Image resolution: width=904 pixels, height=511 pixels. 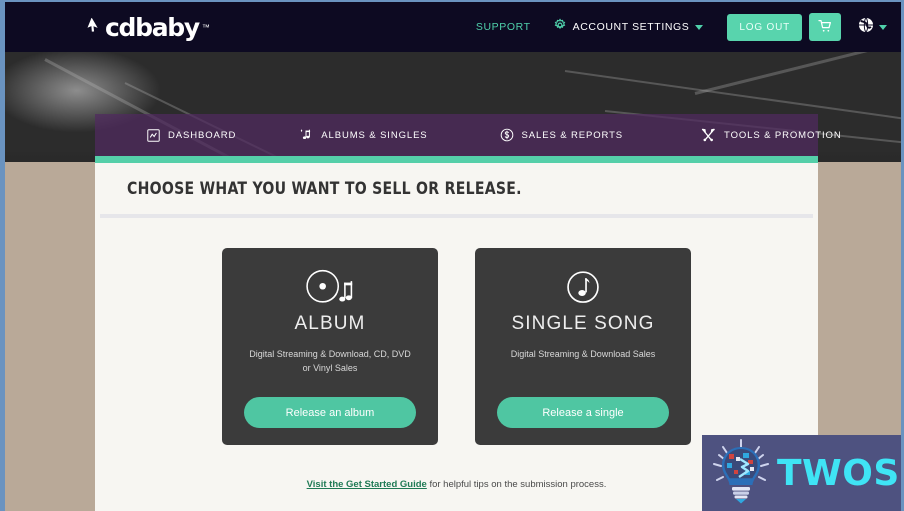 I want to click on account-settings-label: ACCOUNT SETTINGS, so click(x=631, y=27).